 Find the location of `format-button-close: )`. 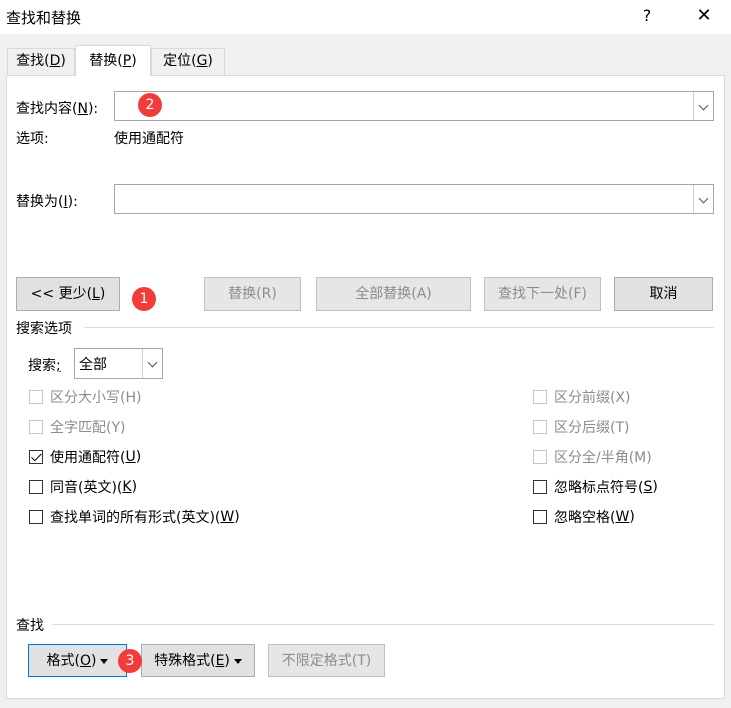

format-button-close: ) is located at coordinates (94, 661).